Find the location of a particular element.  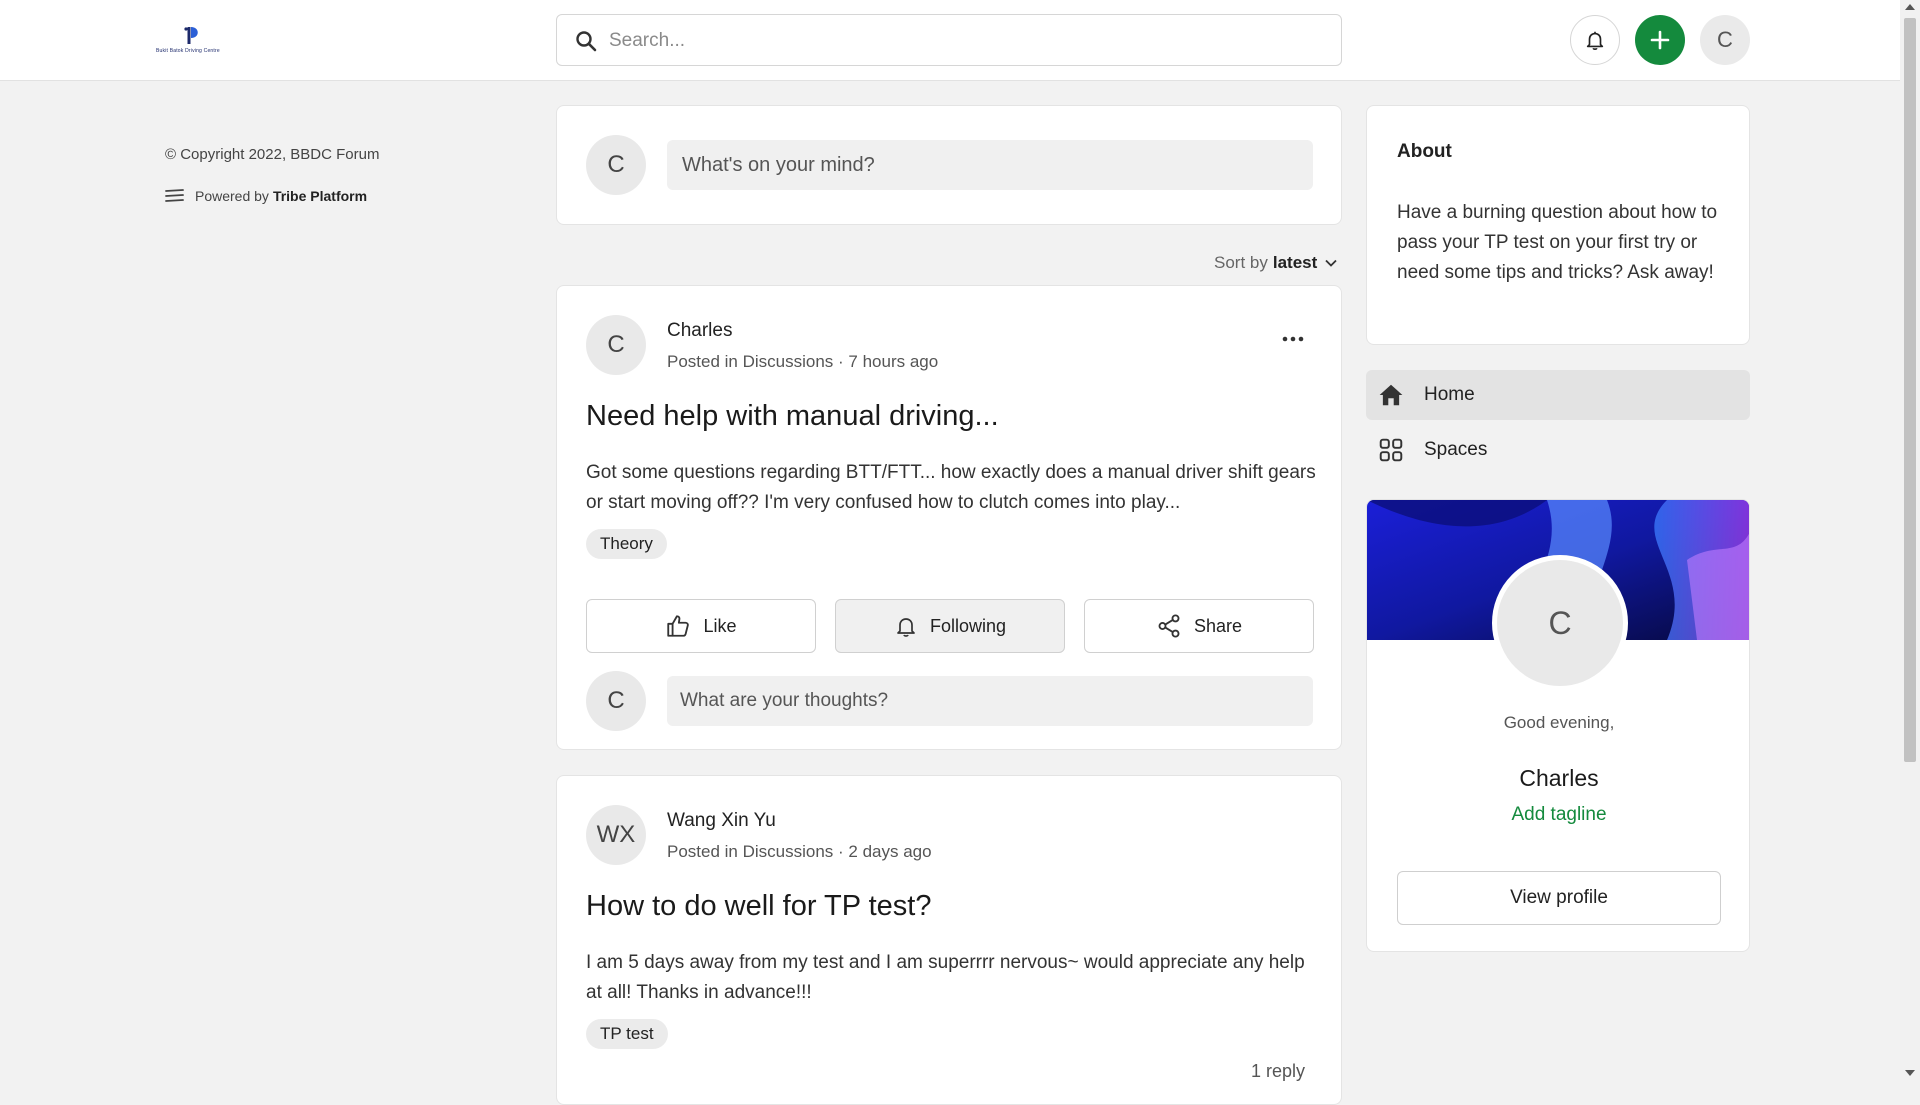

author-avatar: WX is located at coordinates (616, 835).